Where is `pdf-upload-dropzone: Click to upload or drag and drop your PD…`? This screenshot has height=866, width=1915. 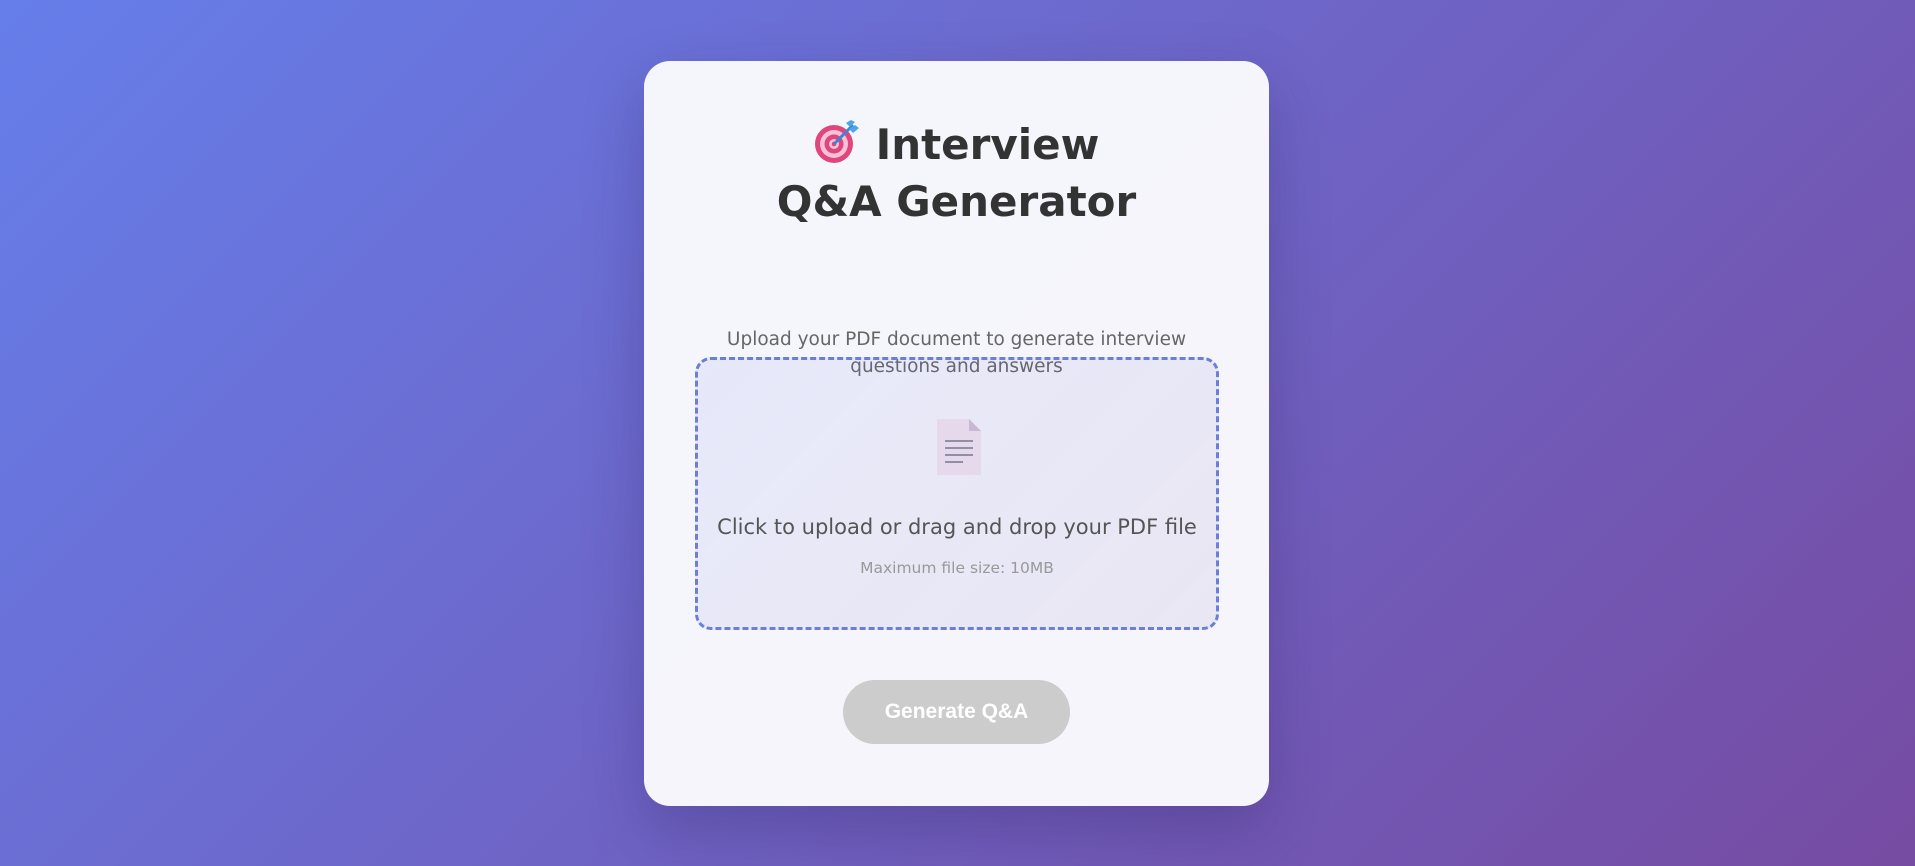
pdf-upload-dropzone: Click to upload or drag and drop your PD… is located at coordinates (957, 493).